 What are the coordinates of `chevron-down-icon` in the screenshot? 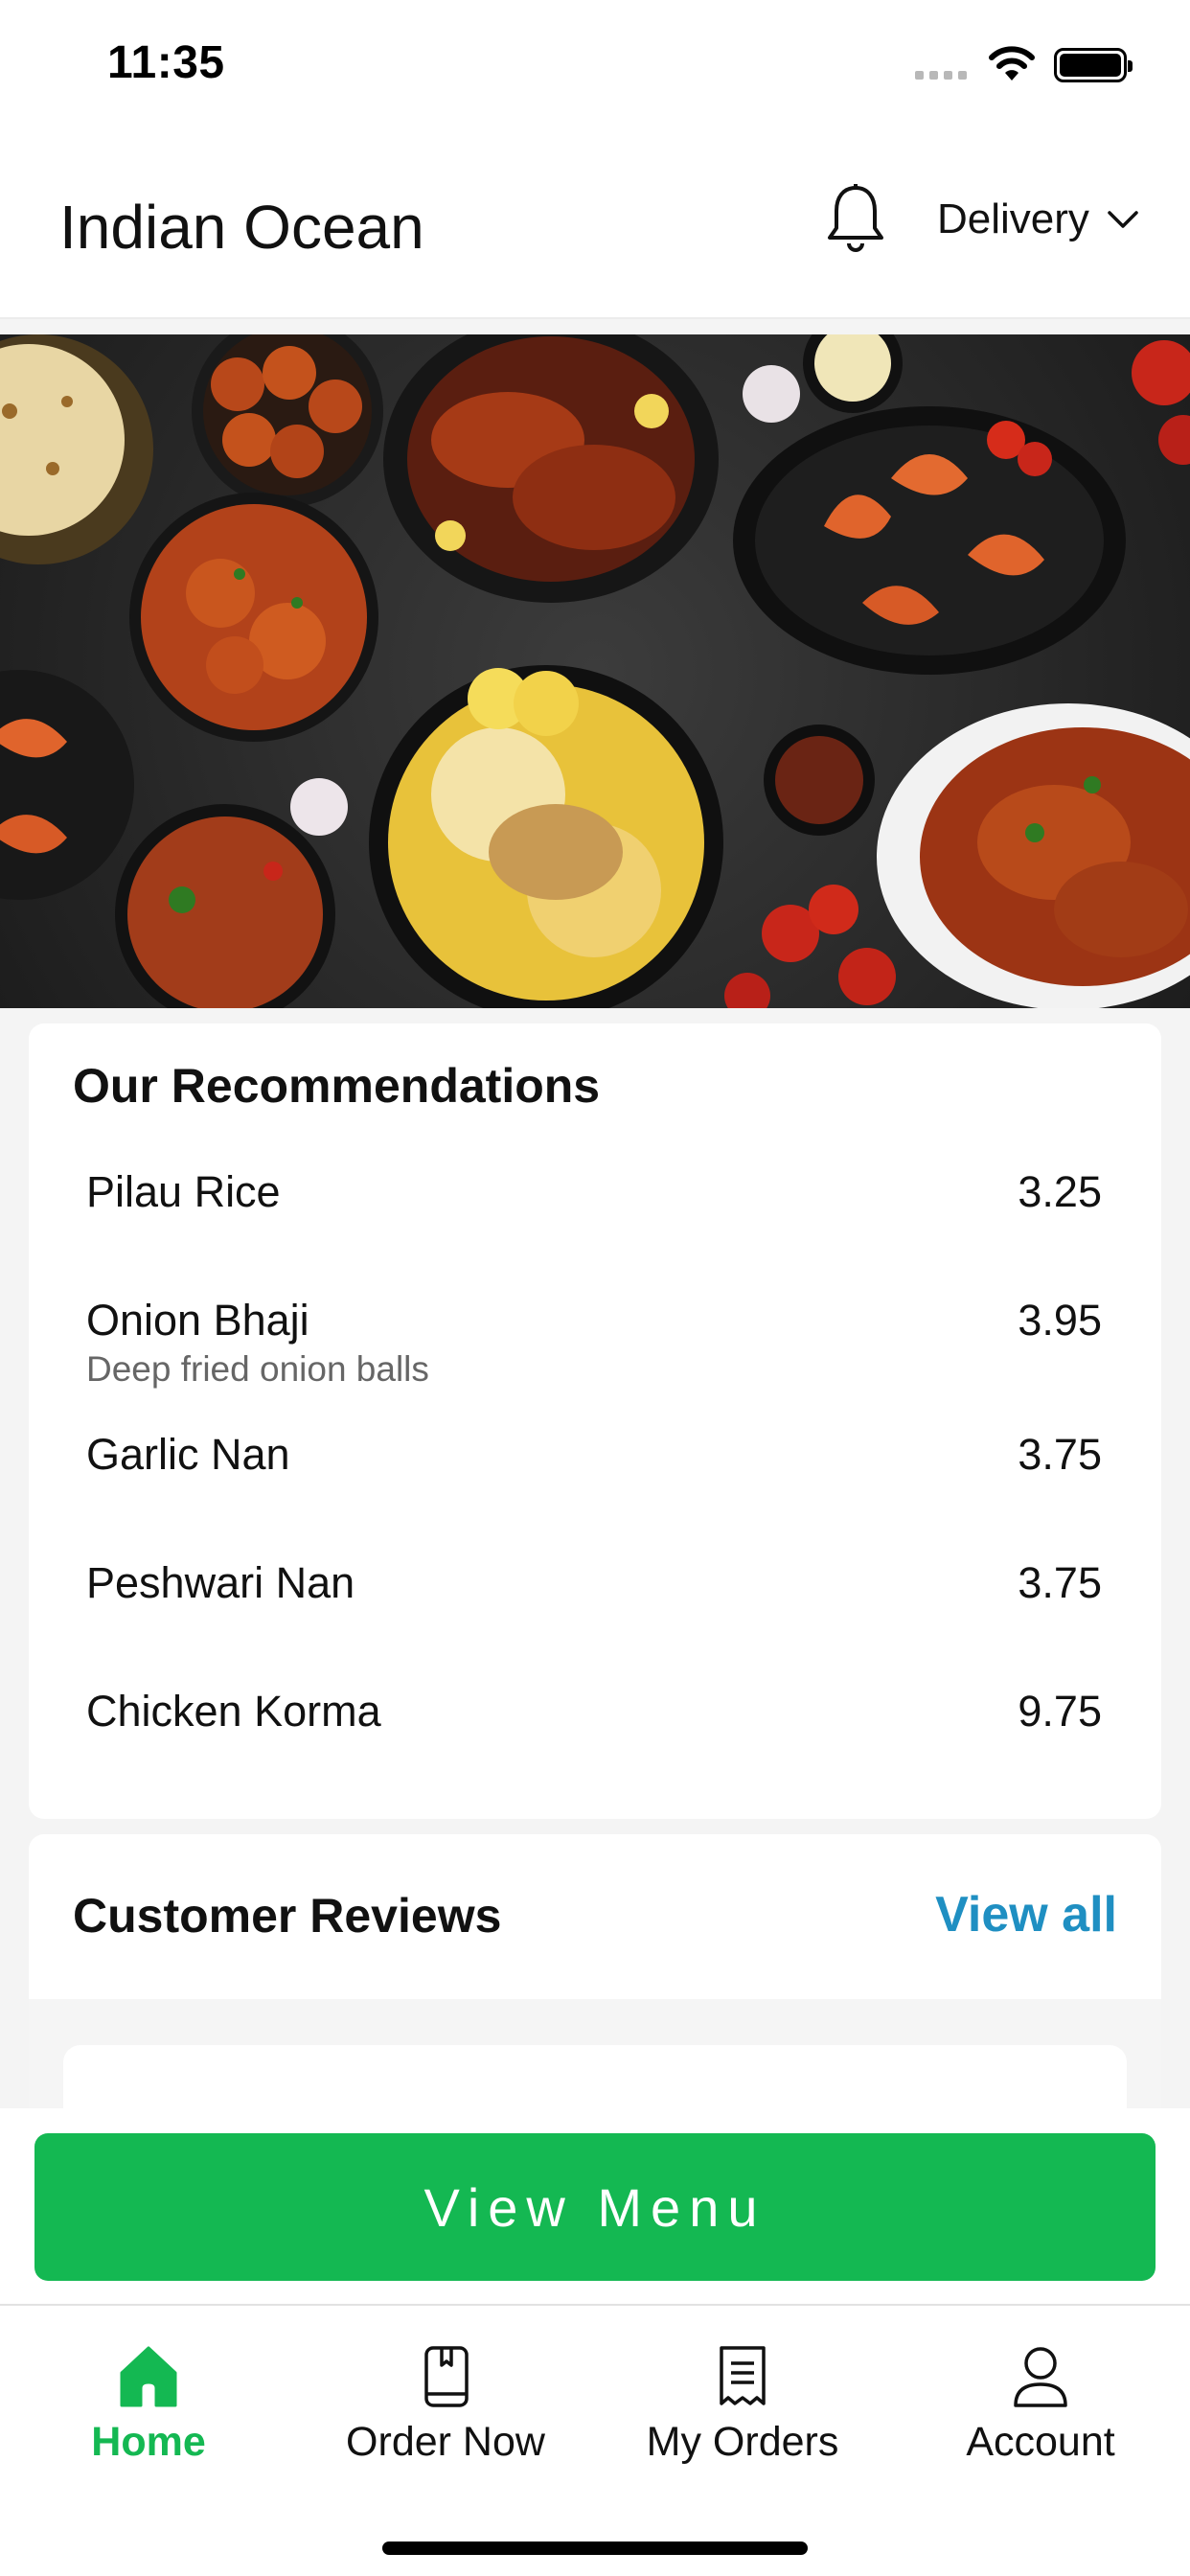 It's located at (1123, 219).